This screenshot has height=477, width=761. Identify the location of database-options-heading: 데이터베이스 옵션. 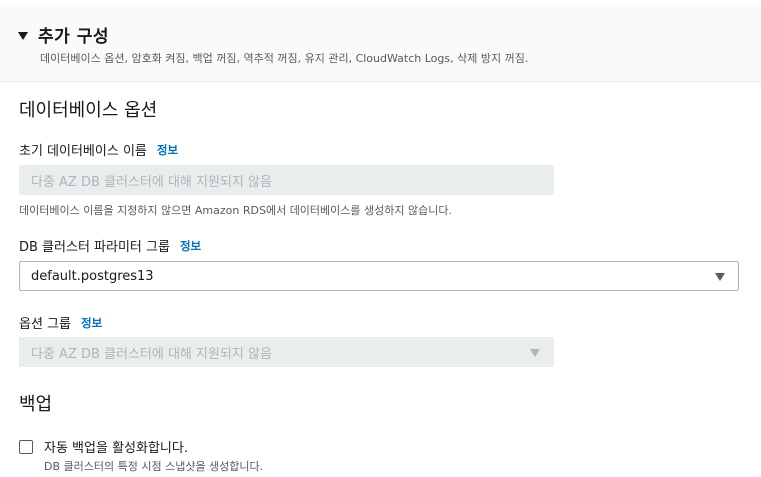
(88, 110).